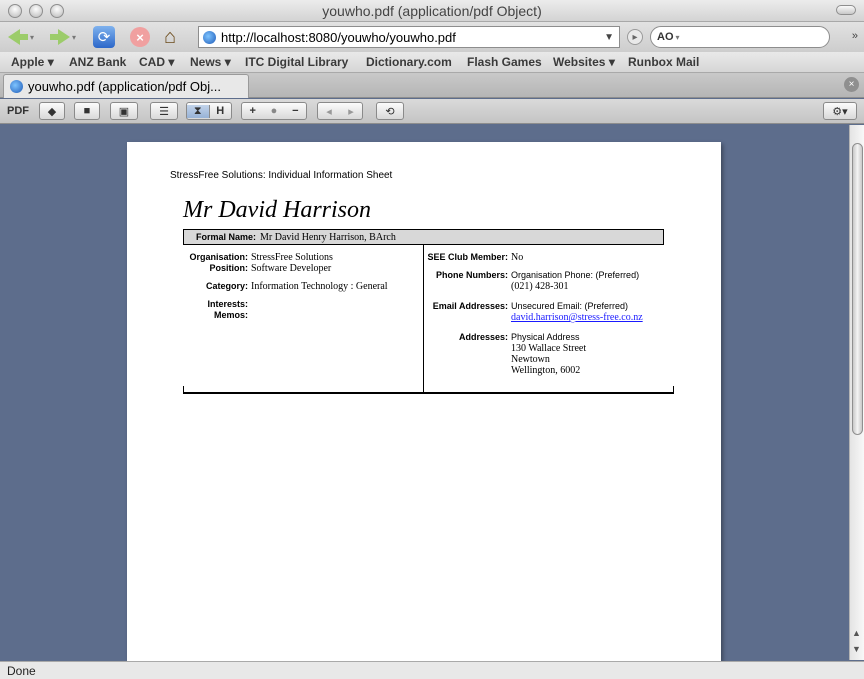 The image size is (864, 679). Describe the element at coordinates (471, 275) in the screenshot. I see `phone-label: Phone Numbers:` at that location.